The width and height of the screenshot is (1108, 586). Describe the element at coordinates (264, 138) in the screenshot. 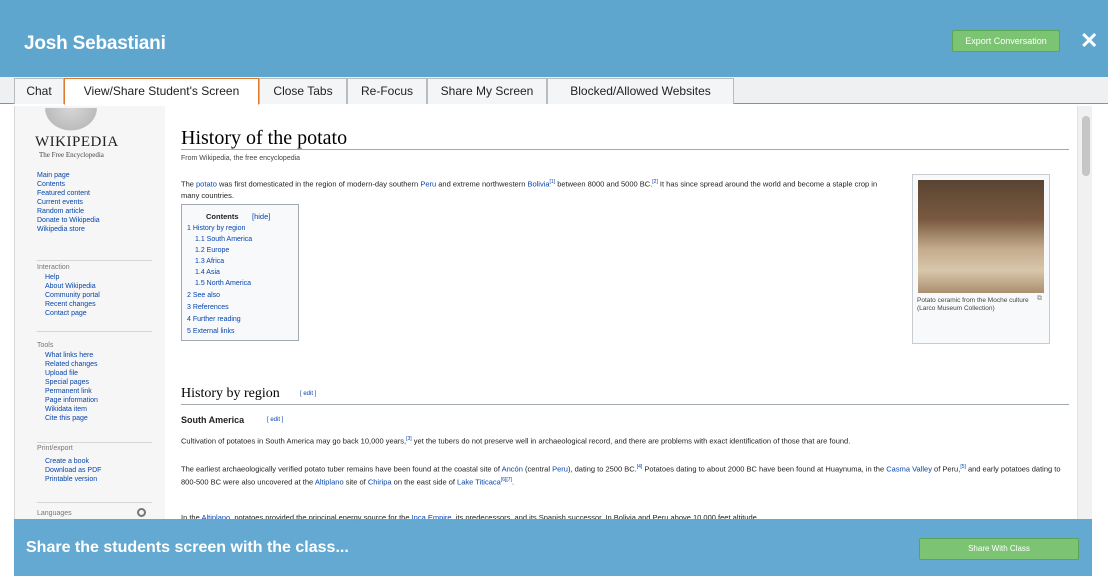

I see `article-title: History of the potato` at that location.